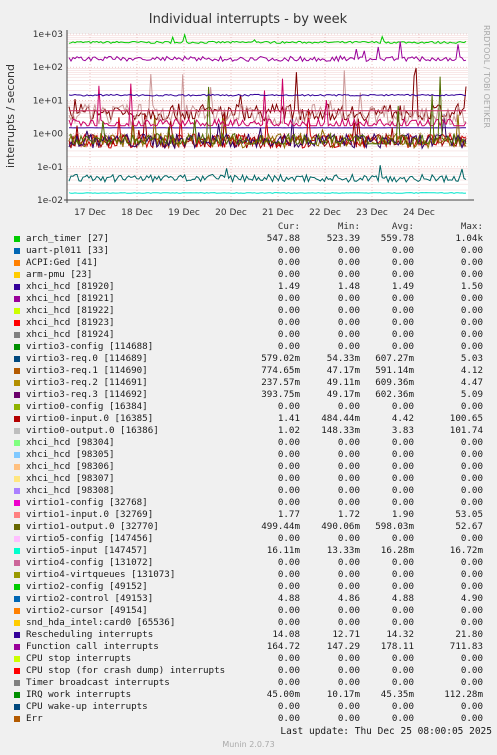  I want to click on legend-row: uart-pl011 [33] 0.00 0.00 0.00 0.00, so click(251, 251).